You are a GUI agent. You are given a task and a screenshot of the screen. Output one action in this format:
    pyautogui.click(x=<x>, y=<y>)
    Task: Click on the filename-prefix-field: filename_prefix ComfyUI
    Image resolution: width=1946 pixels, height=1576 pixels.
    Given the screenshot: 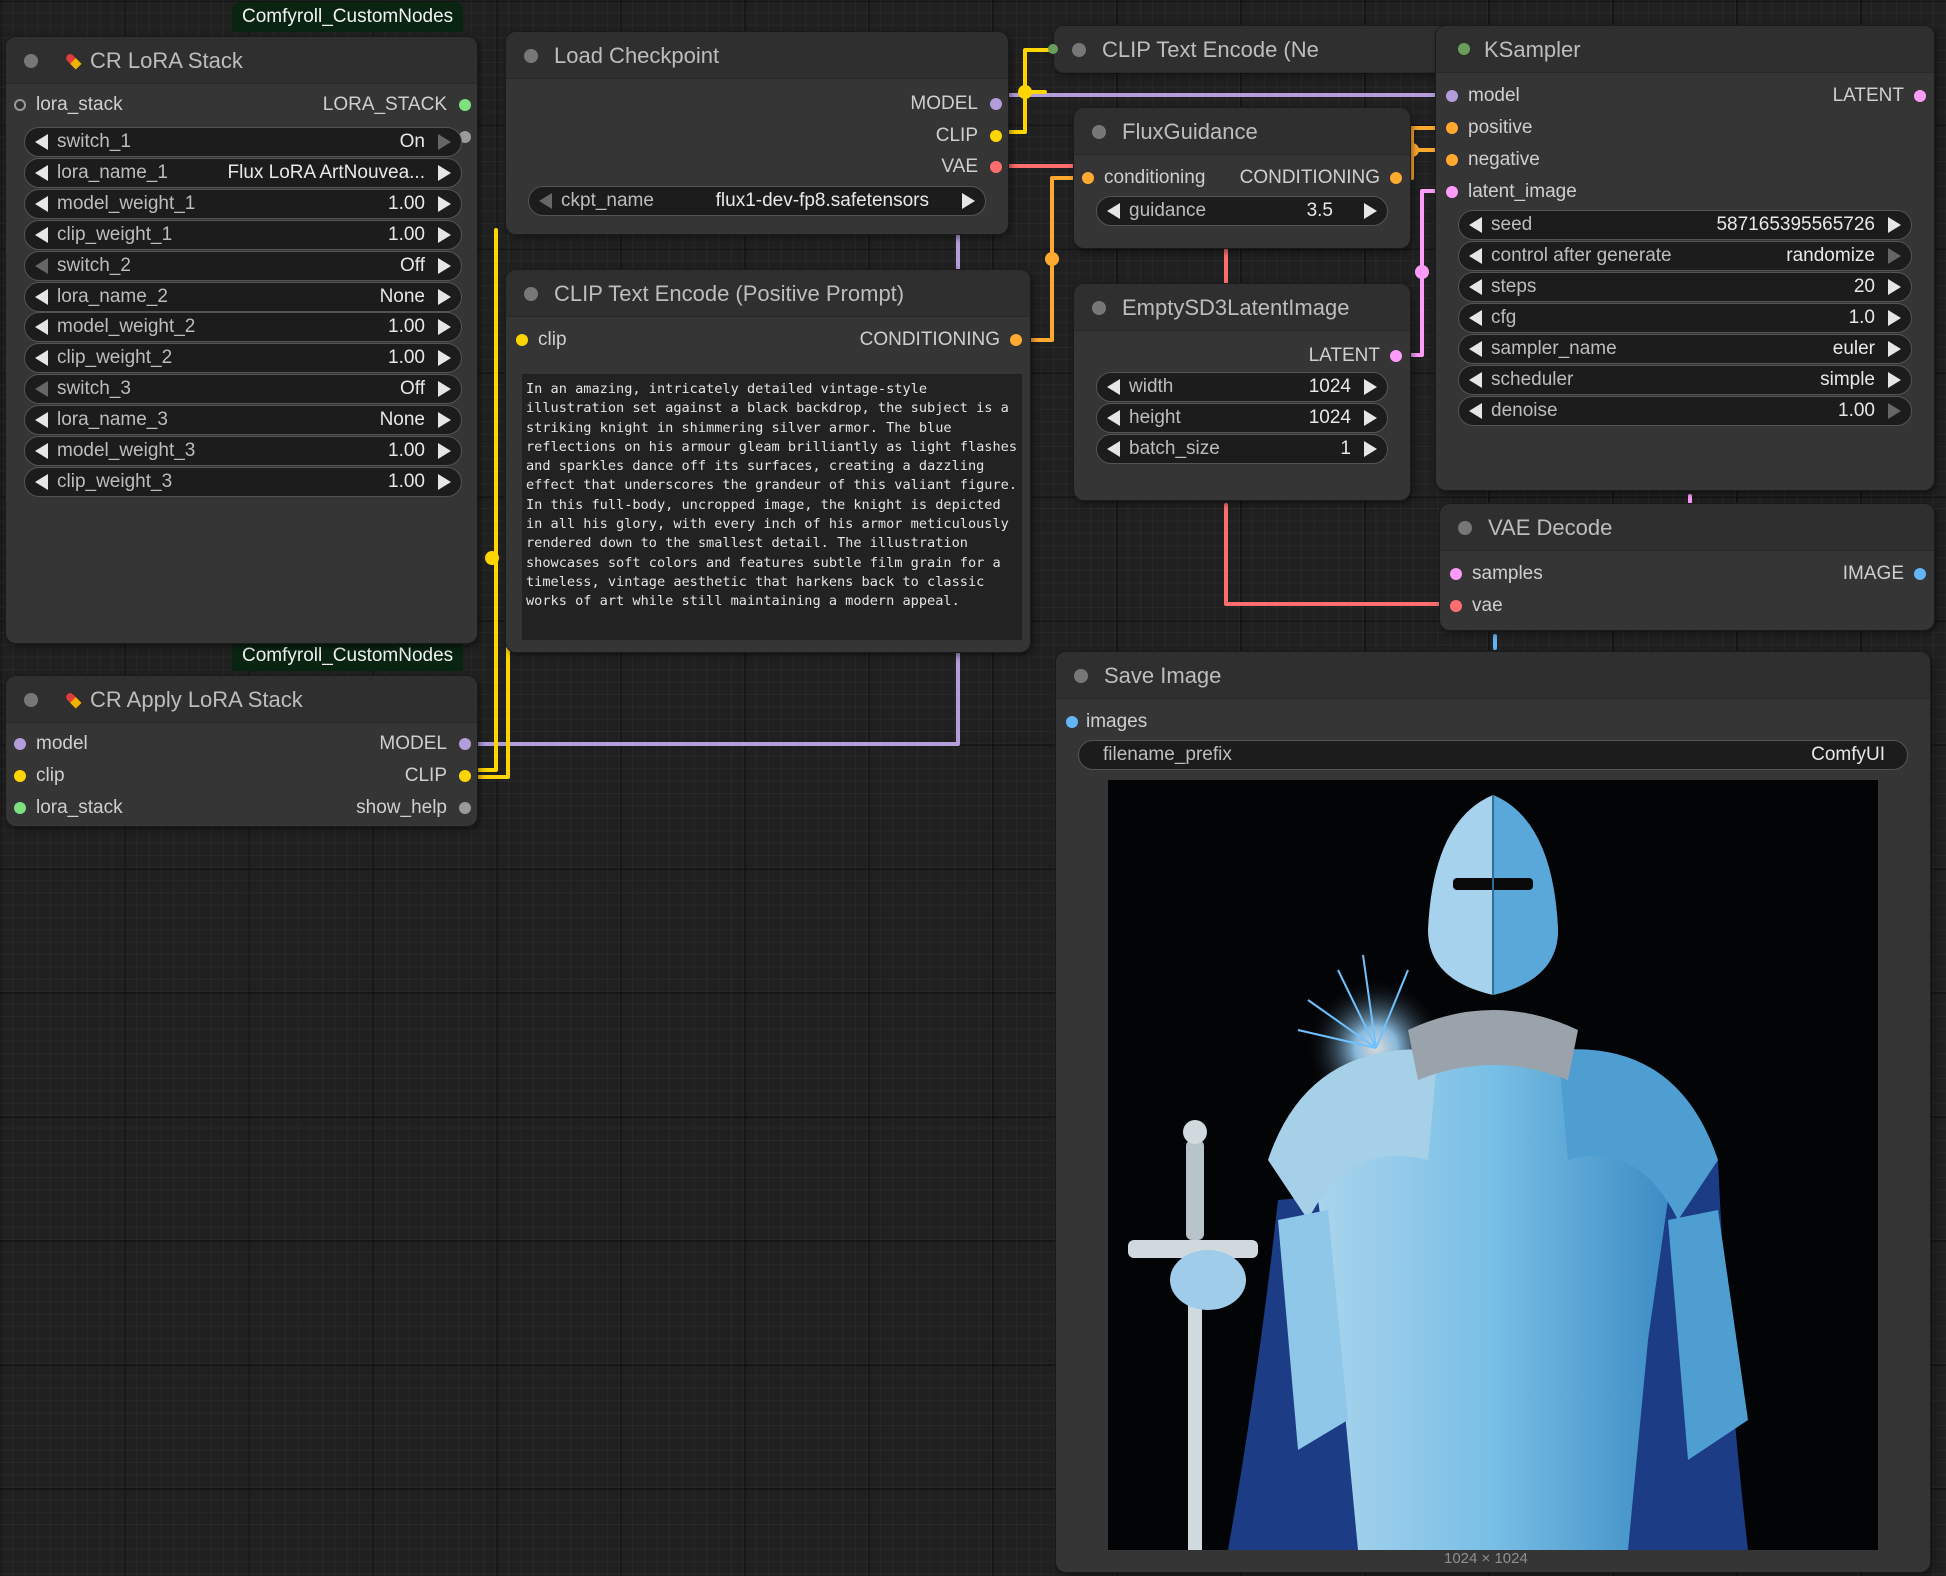 What is the action you would take?
    pyautogui.click(x=1493, y=755)
    